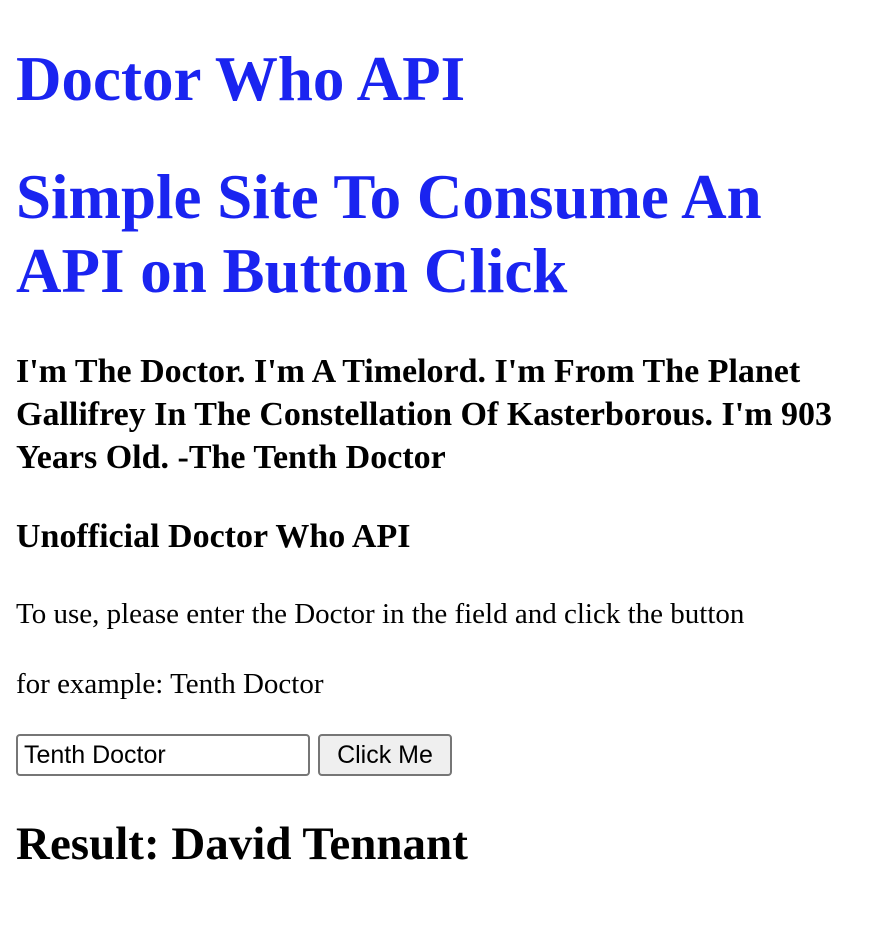  I want to click on result-text: Result: David Tennant, so click(242, 844).